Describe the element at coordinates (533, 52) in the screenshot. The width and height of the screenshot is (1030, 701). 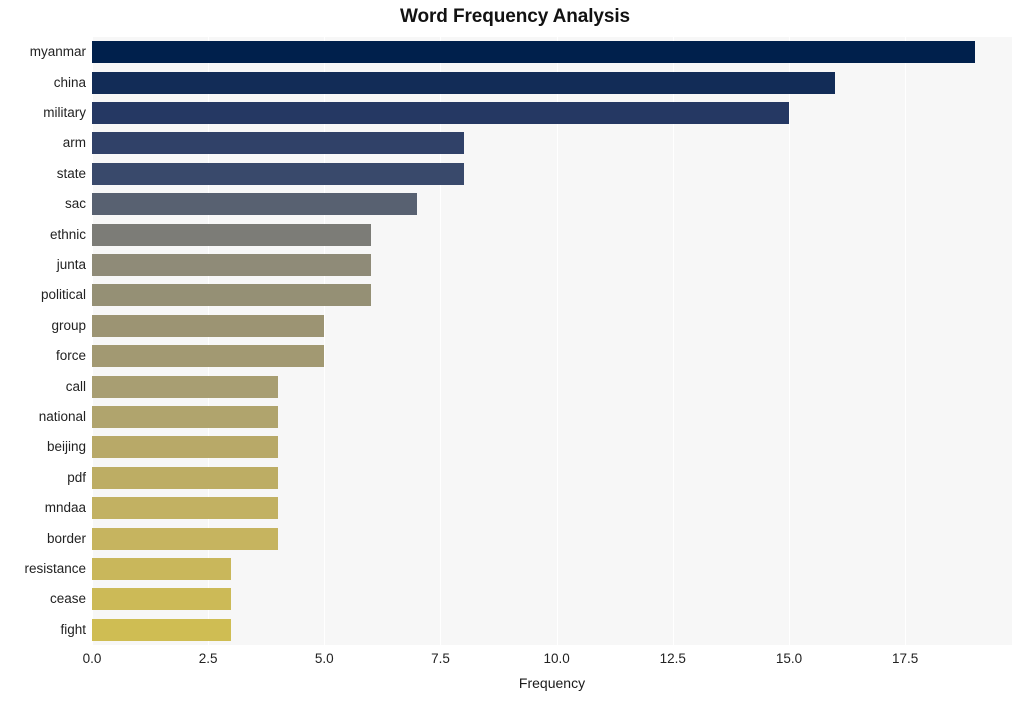
I see `bar-myanmar` at that location.